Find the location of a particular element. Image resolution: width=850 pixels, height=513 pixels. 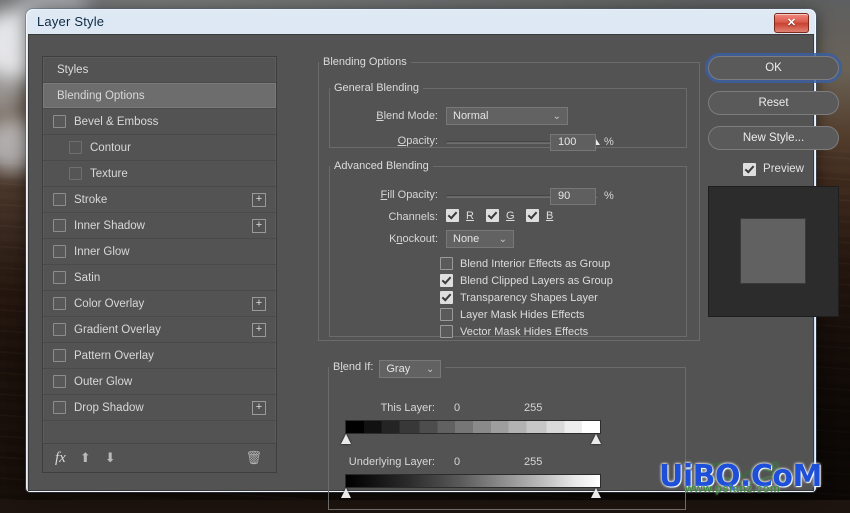

sidebar-item-outer-glow: Outer Glow is located at coordinates (159, 382).